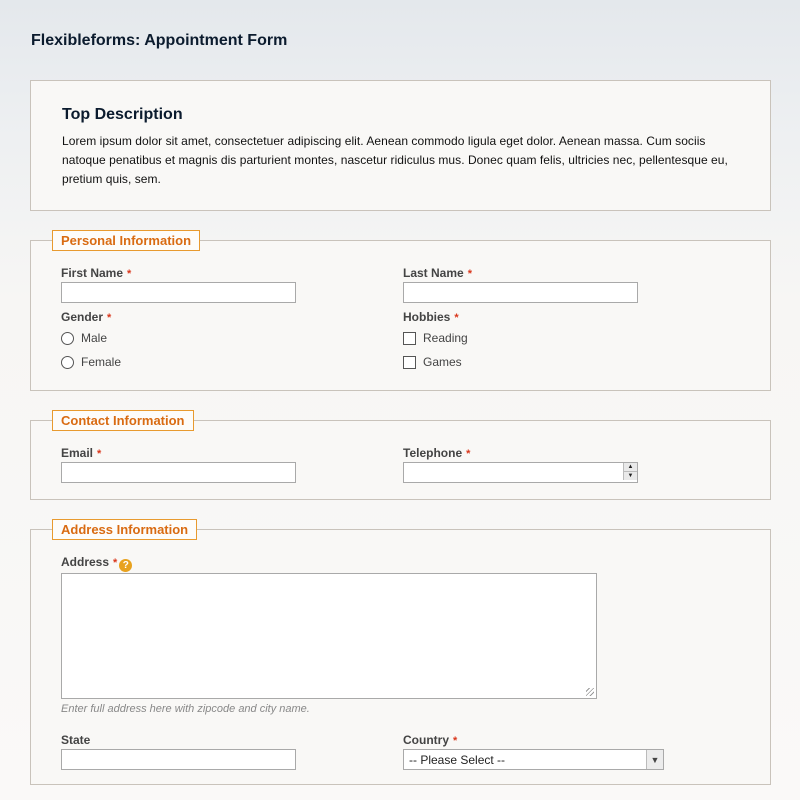  What do you see at coordinates (178, 472) in the screenshot?
I see `email-input` at bounding box center [178, 472].